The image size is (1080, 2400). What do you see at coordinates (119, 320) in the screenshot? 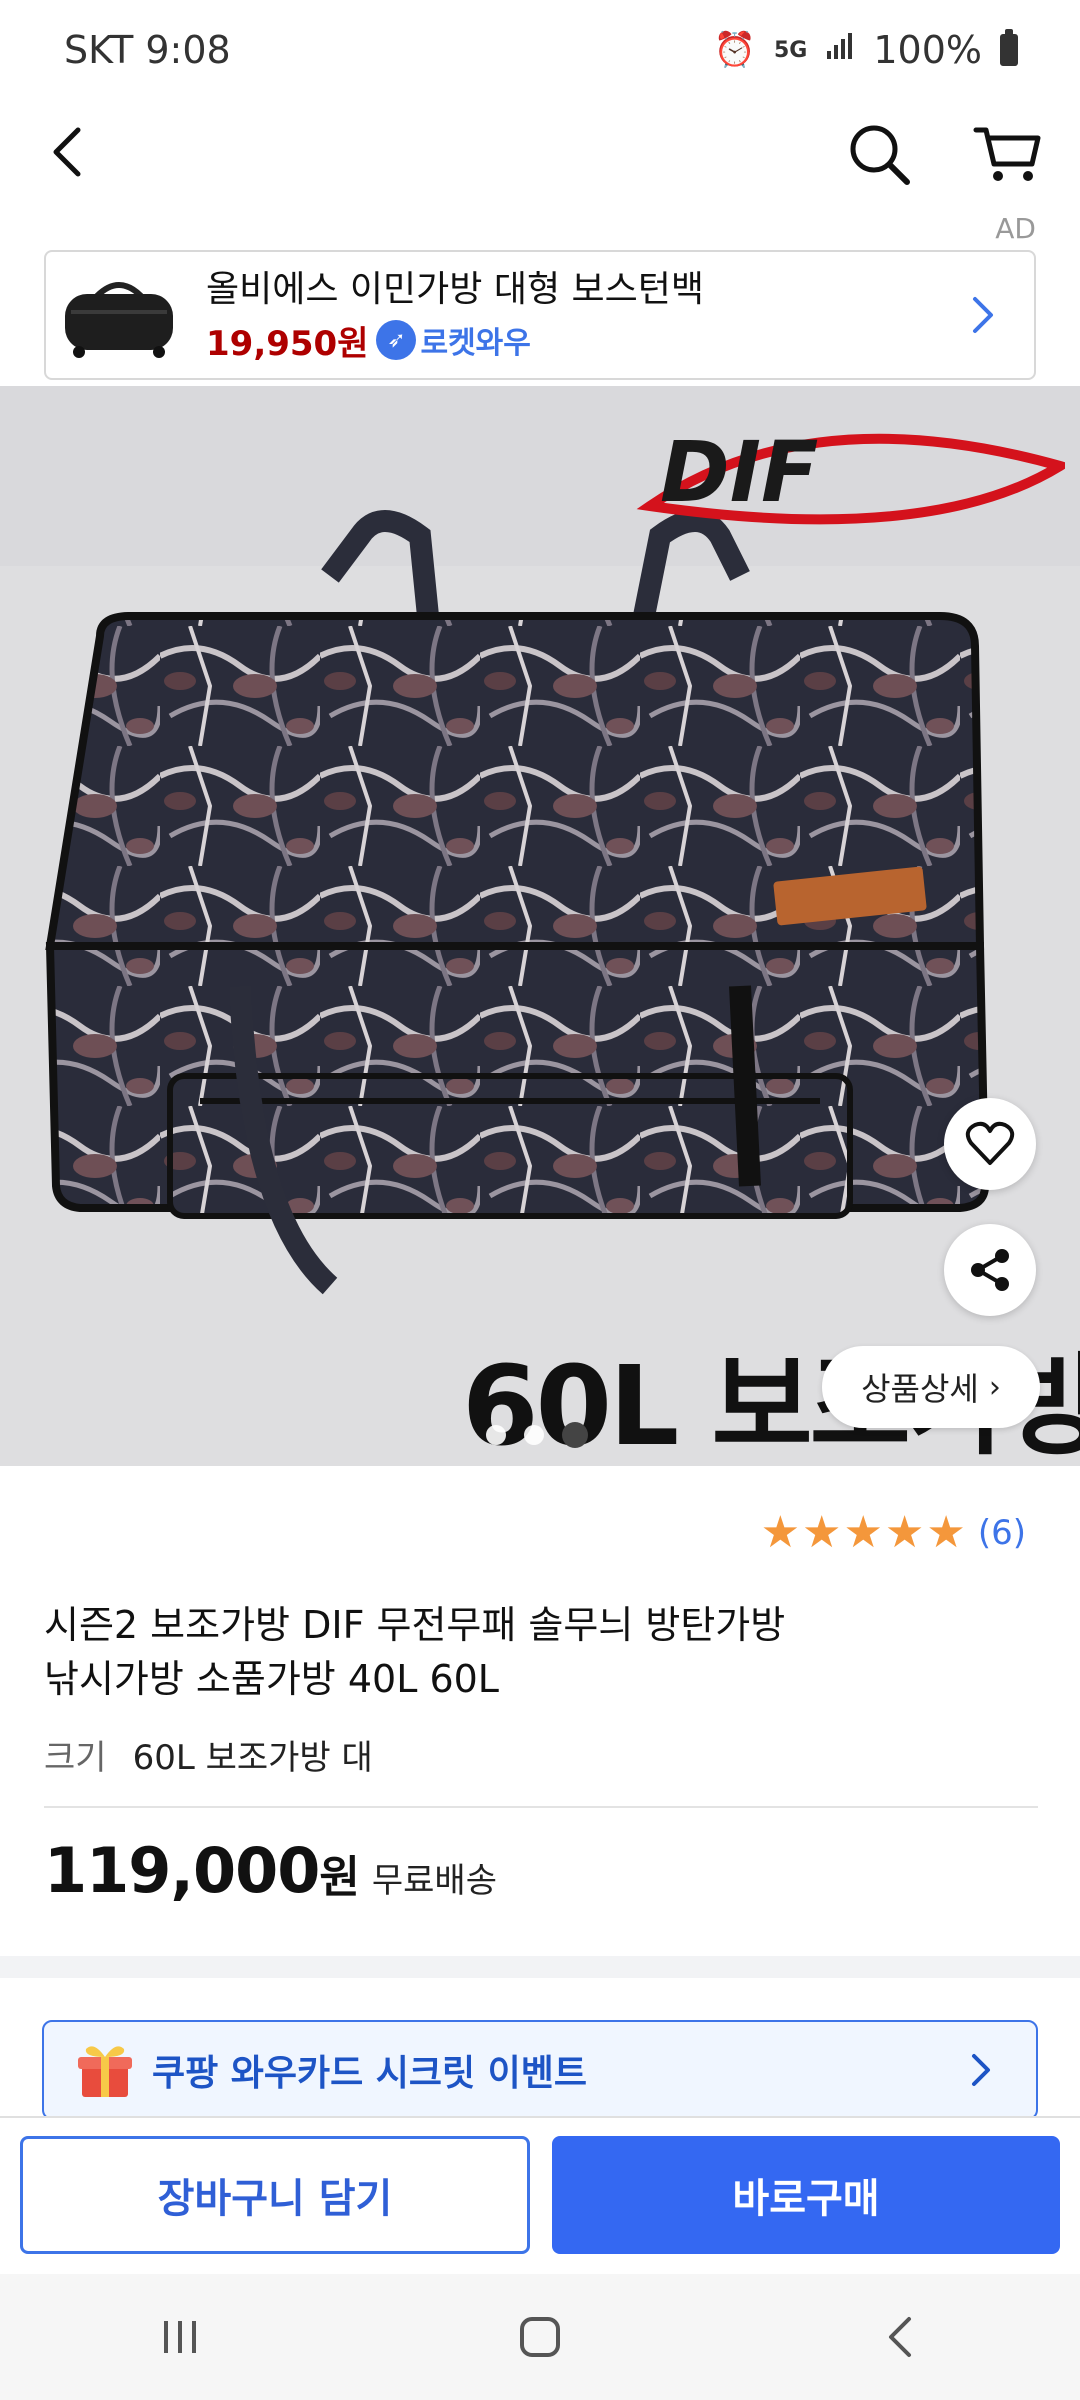
I see `duffel-bag-image` at bounding box center [119, 320].